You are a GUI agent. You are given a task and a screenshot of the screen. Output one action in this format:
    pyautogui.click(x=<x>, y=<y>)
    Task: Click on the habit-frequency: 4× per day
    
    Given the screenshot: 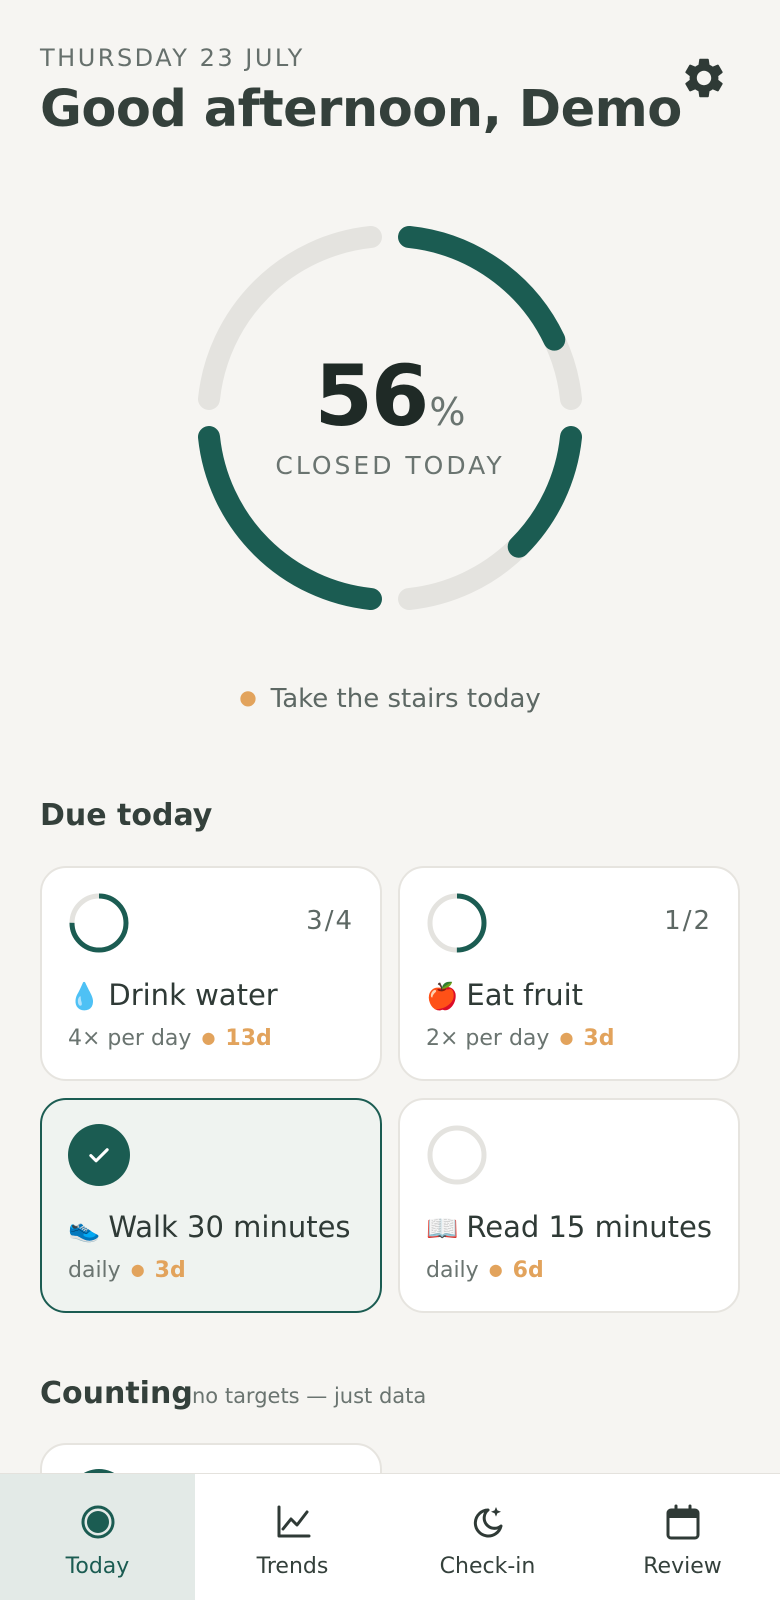 What is the action you would take?
    pyautogui.click(x=130, y=1038)
    